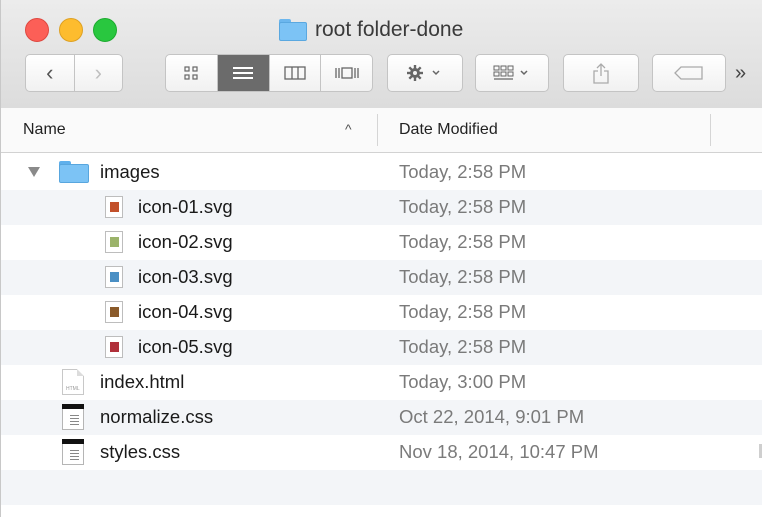 This screenshot has width=762, height=517. What do you see at coordinates (381, 487) in the screenshot?
I see `empty-row` at bounding box center [381, 487].